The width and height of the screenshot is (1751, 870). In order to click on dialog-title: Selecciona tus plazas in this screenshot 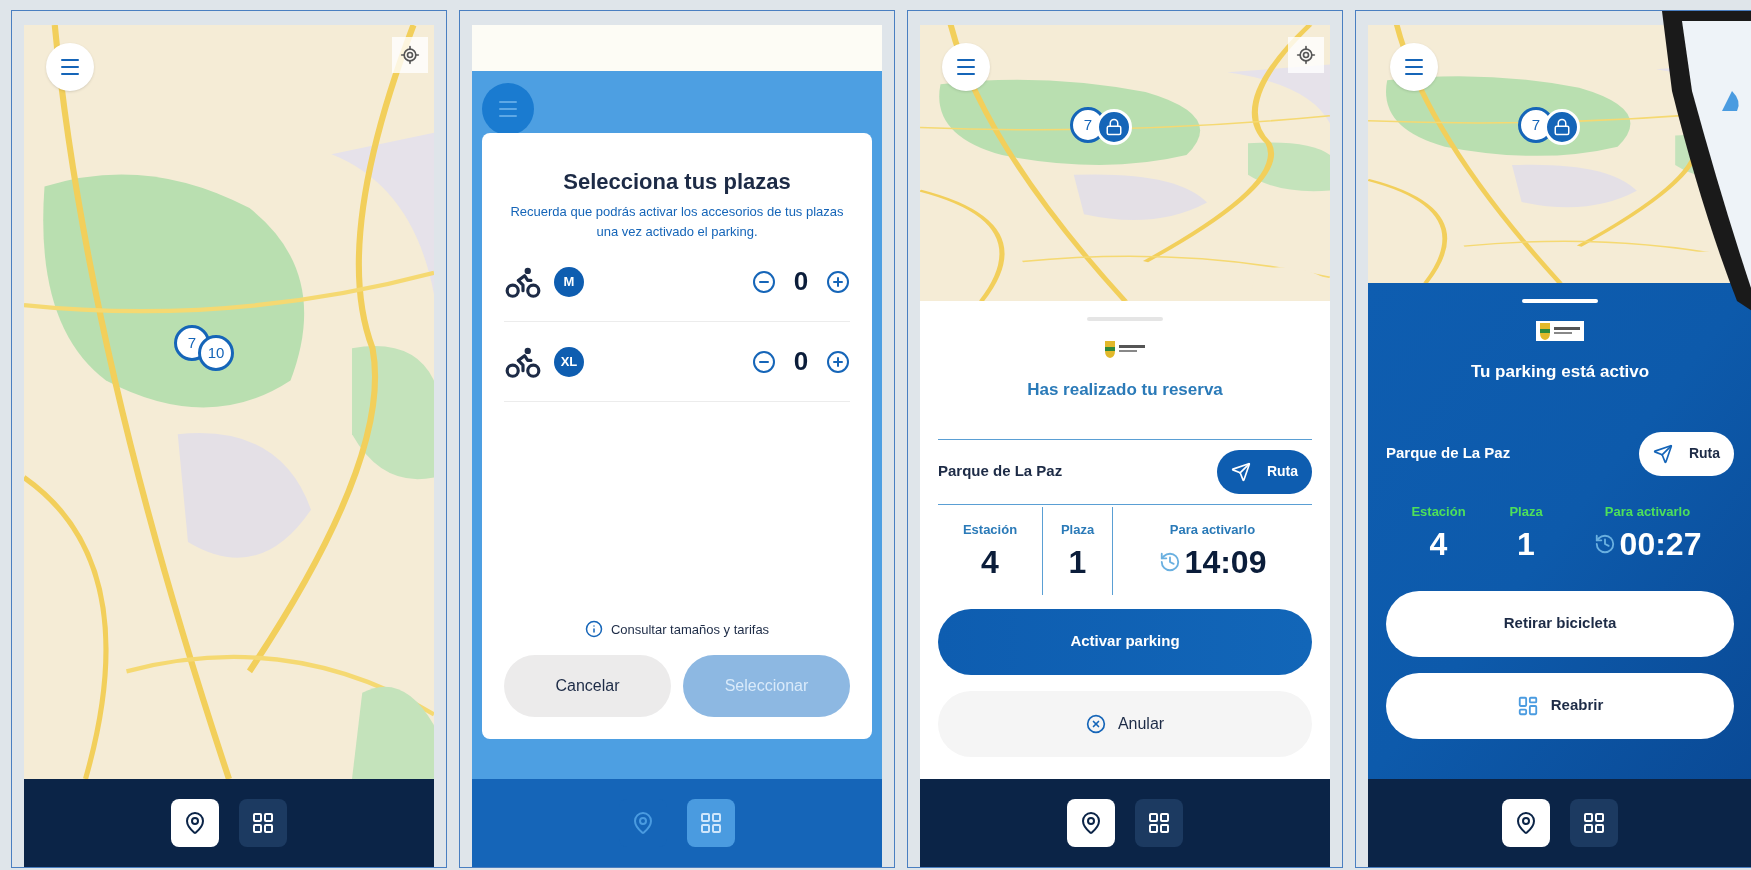, I will do `click(677, 182)`.